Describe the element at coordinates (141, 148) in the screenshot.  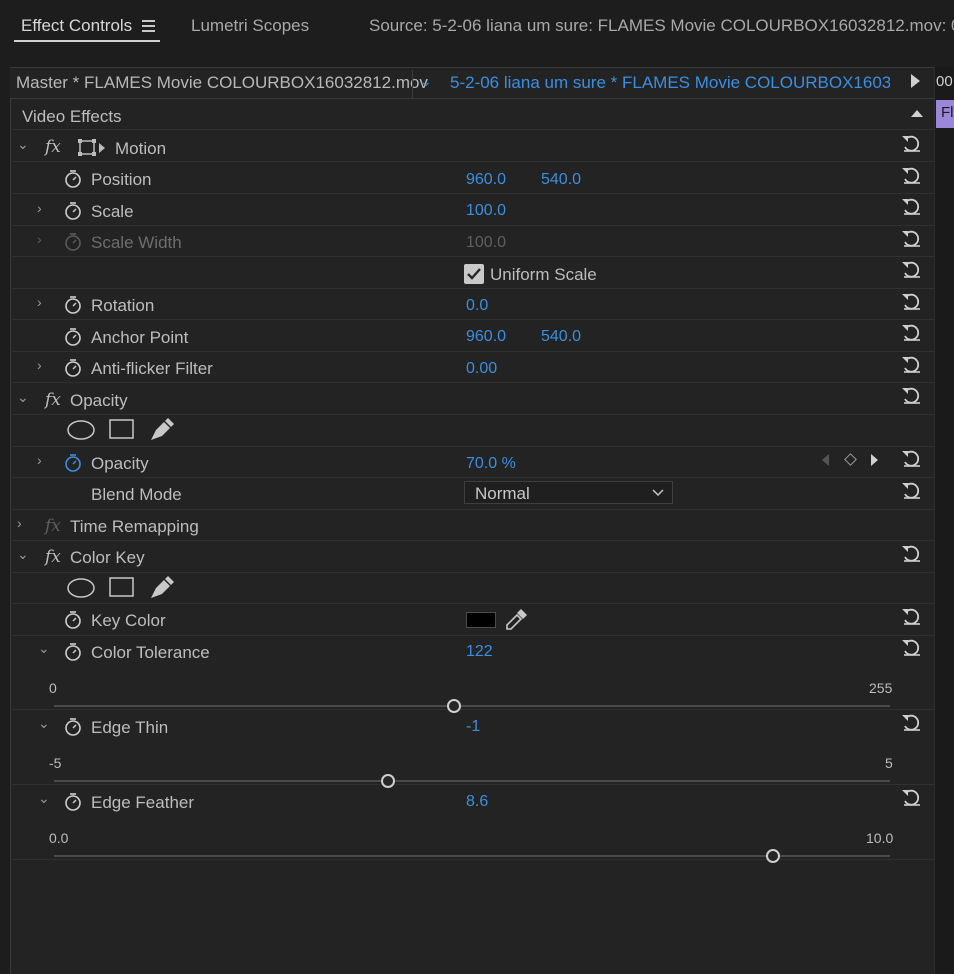
I see `effect-name-motion: Motion` at that location.